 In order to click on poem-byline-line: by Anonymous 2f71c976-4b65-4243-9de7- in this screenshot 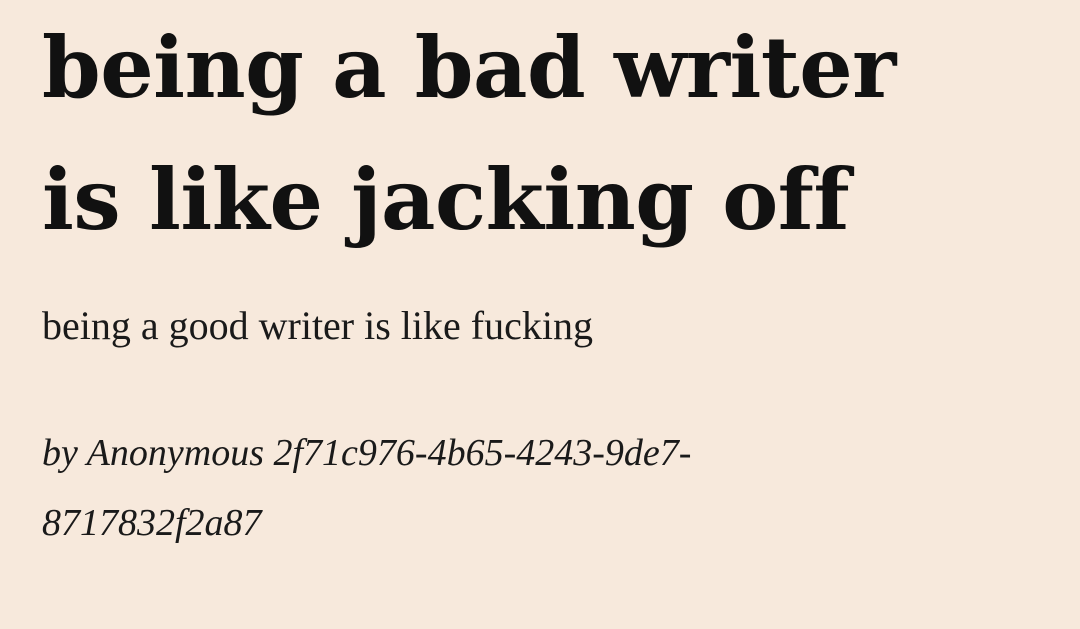, I will do `click(367, 453)`.